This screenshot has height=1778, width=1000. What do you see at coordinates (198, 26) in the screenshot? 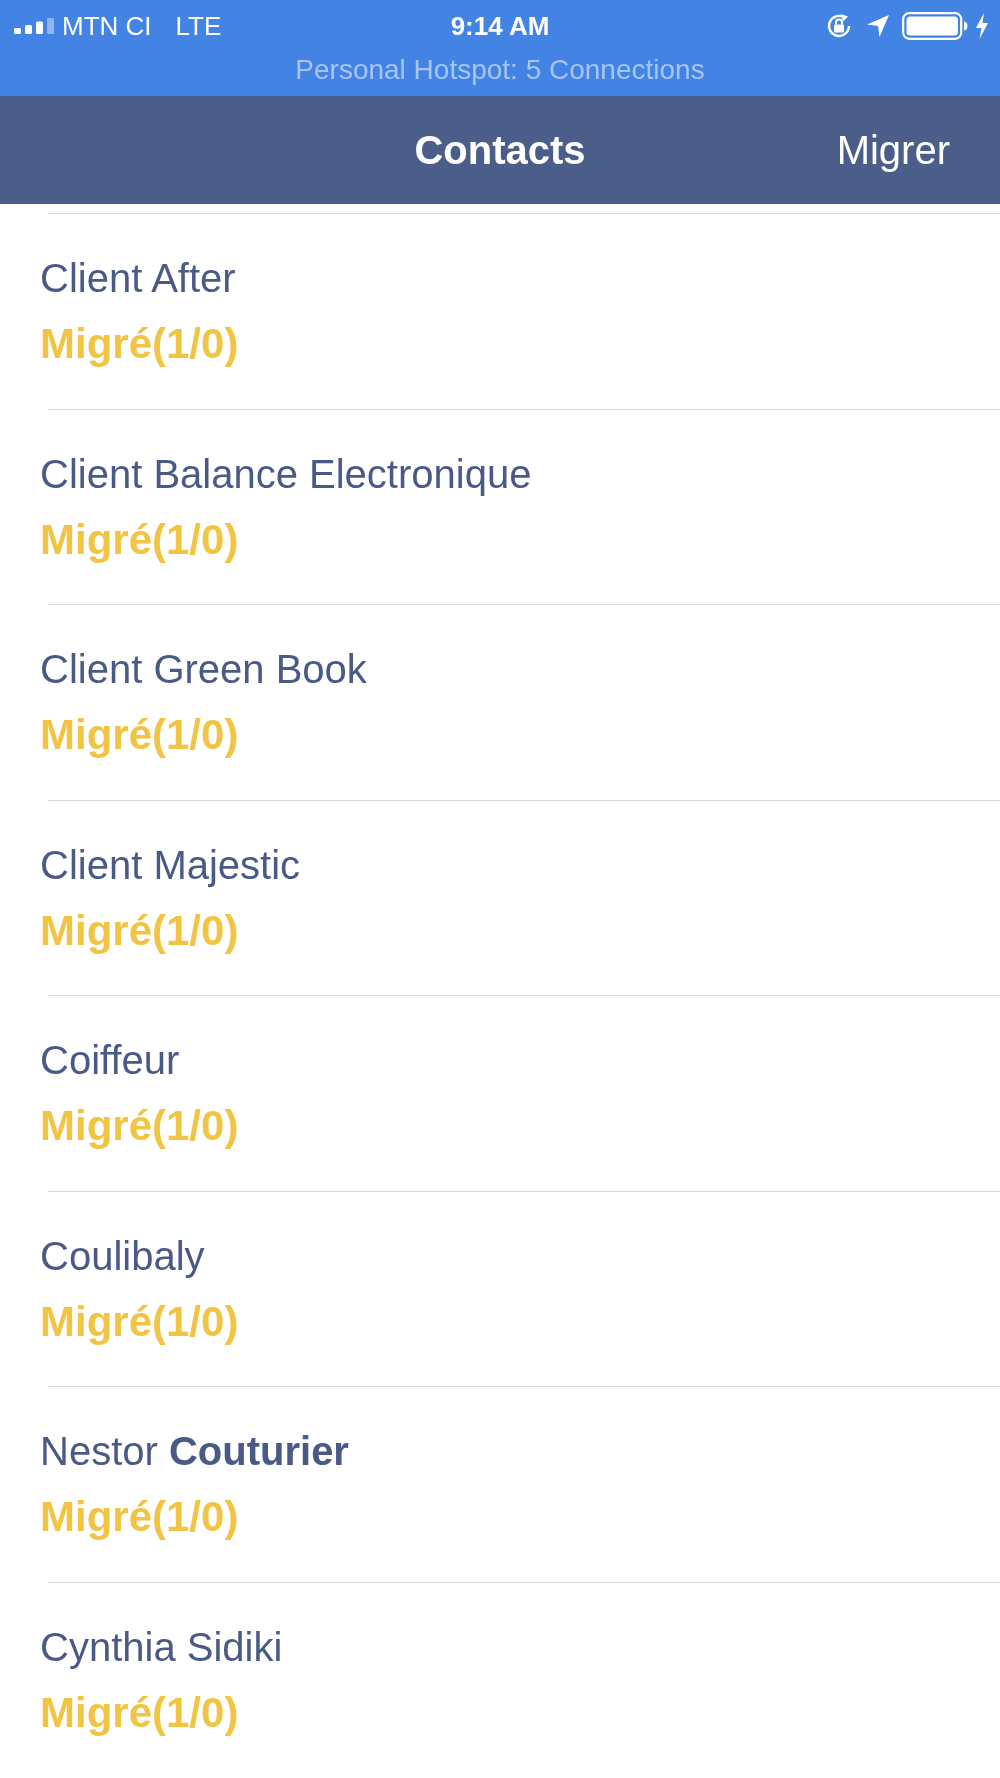
I see `network-type: LTE` at bounding box center [198, 26].